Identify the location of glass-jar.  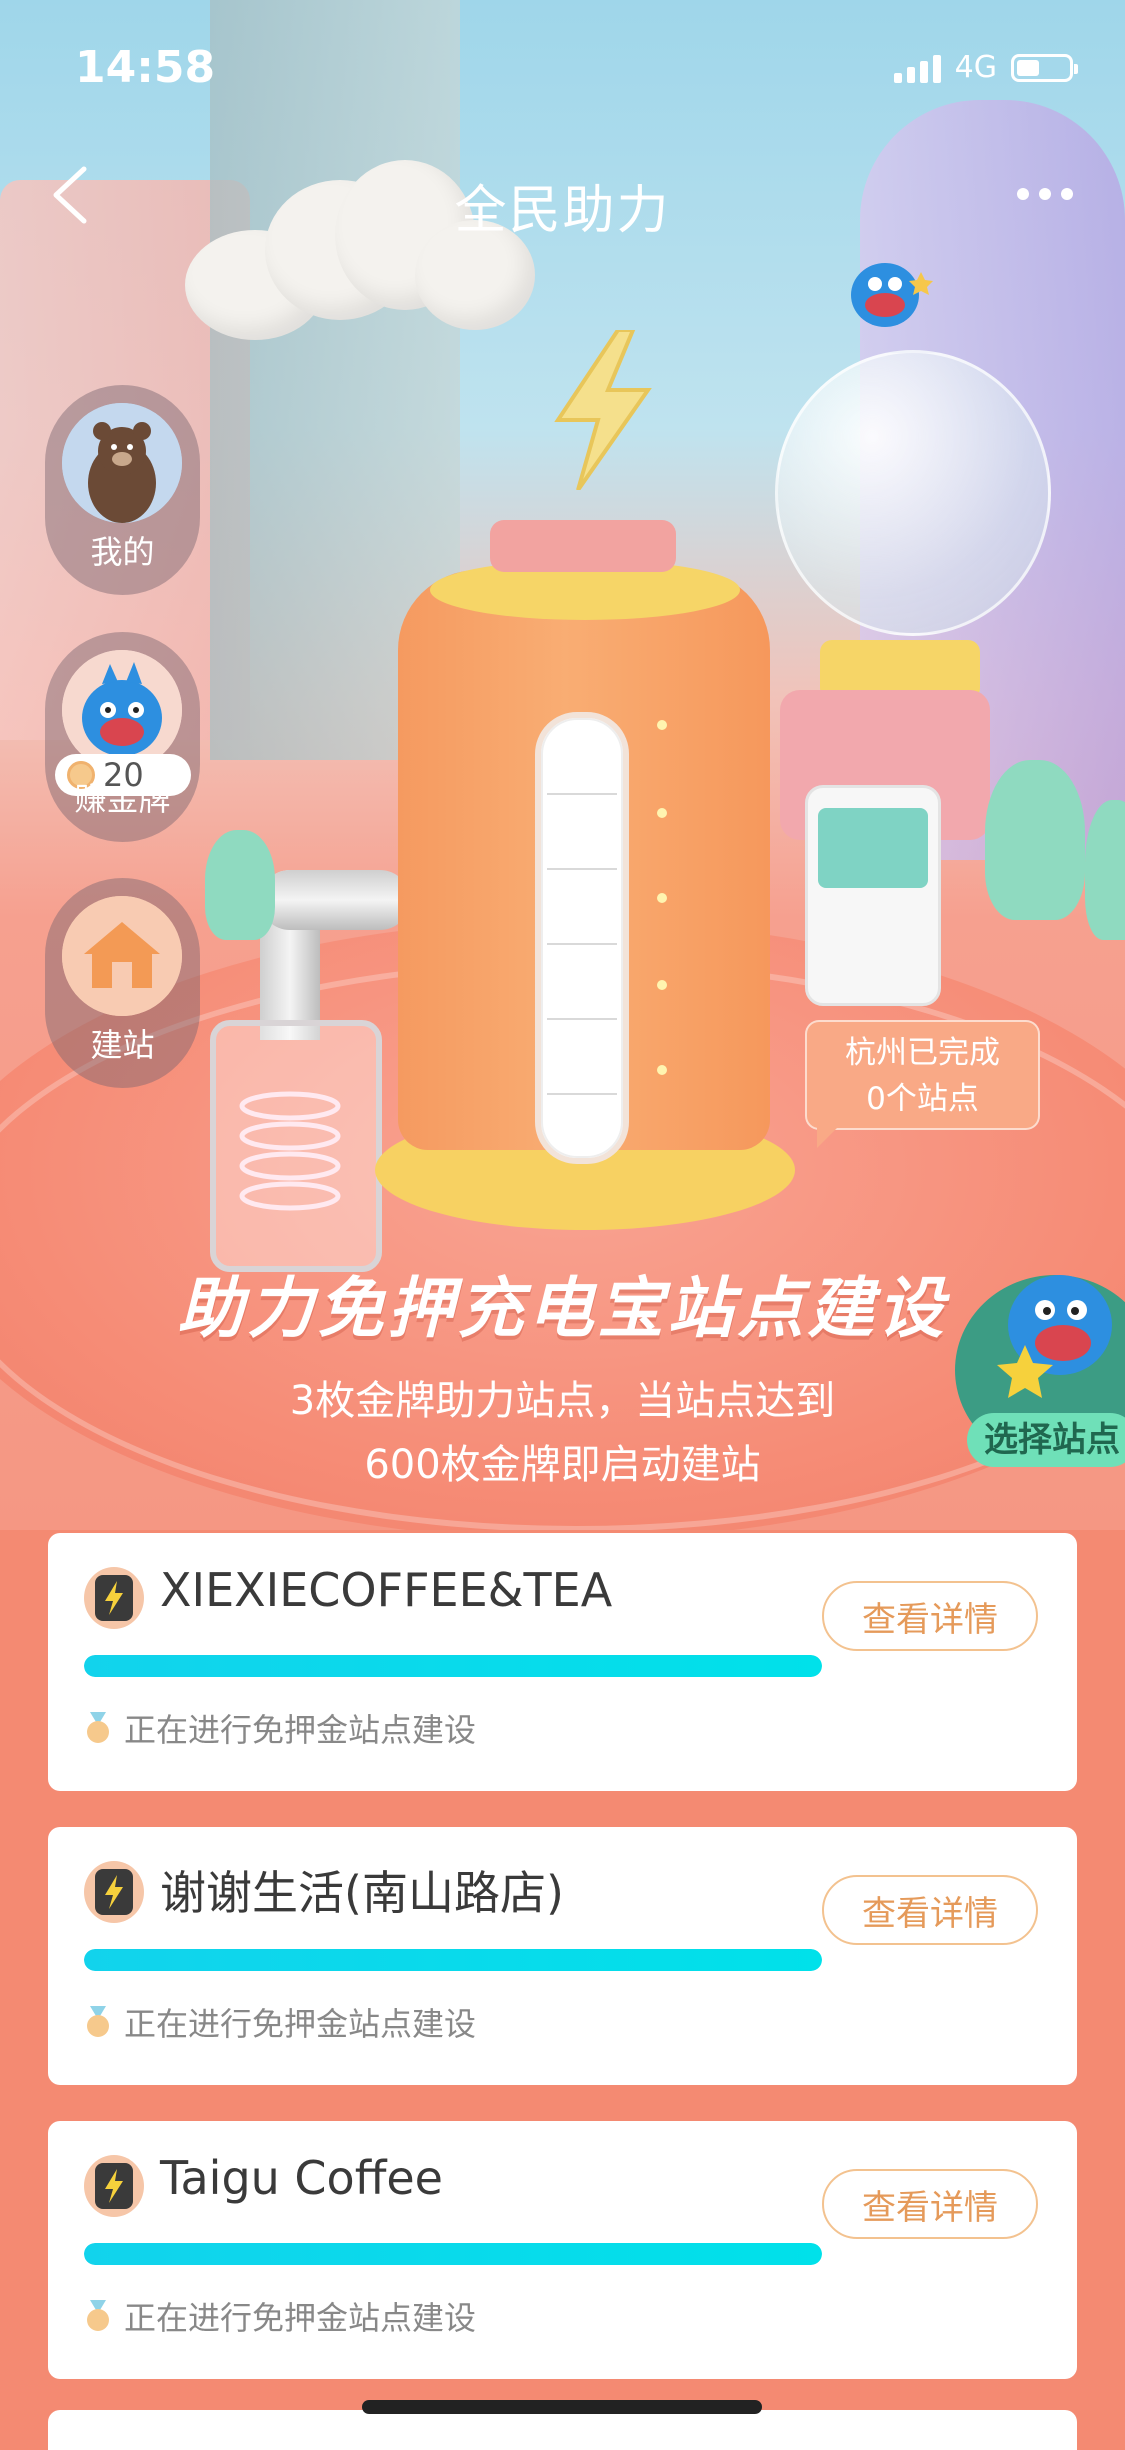
(296, 1146).